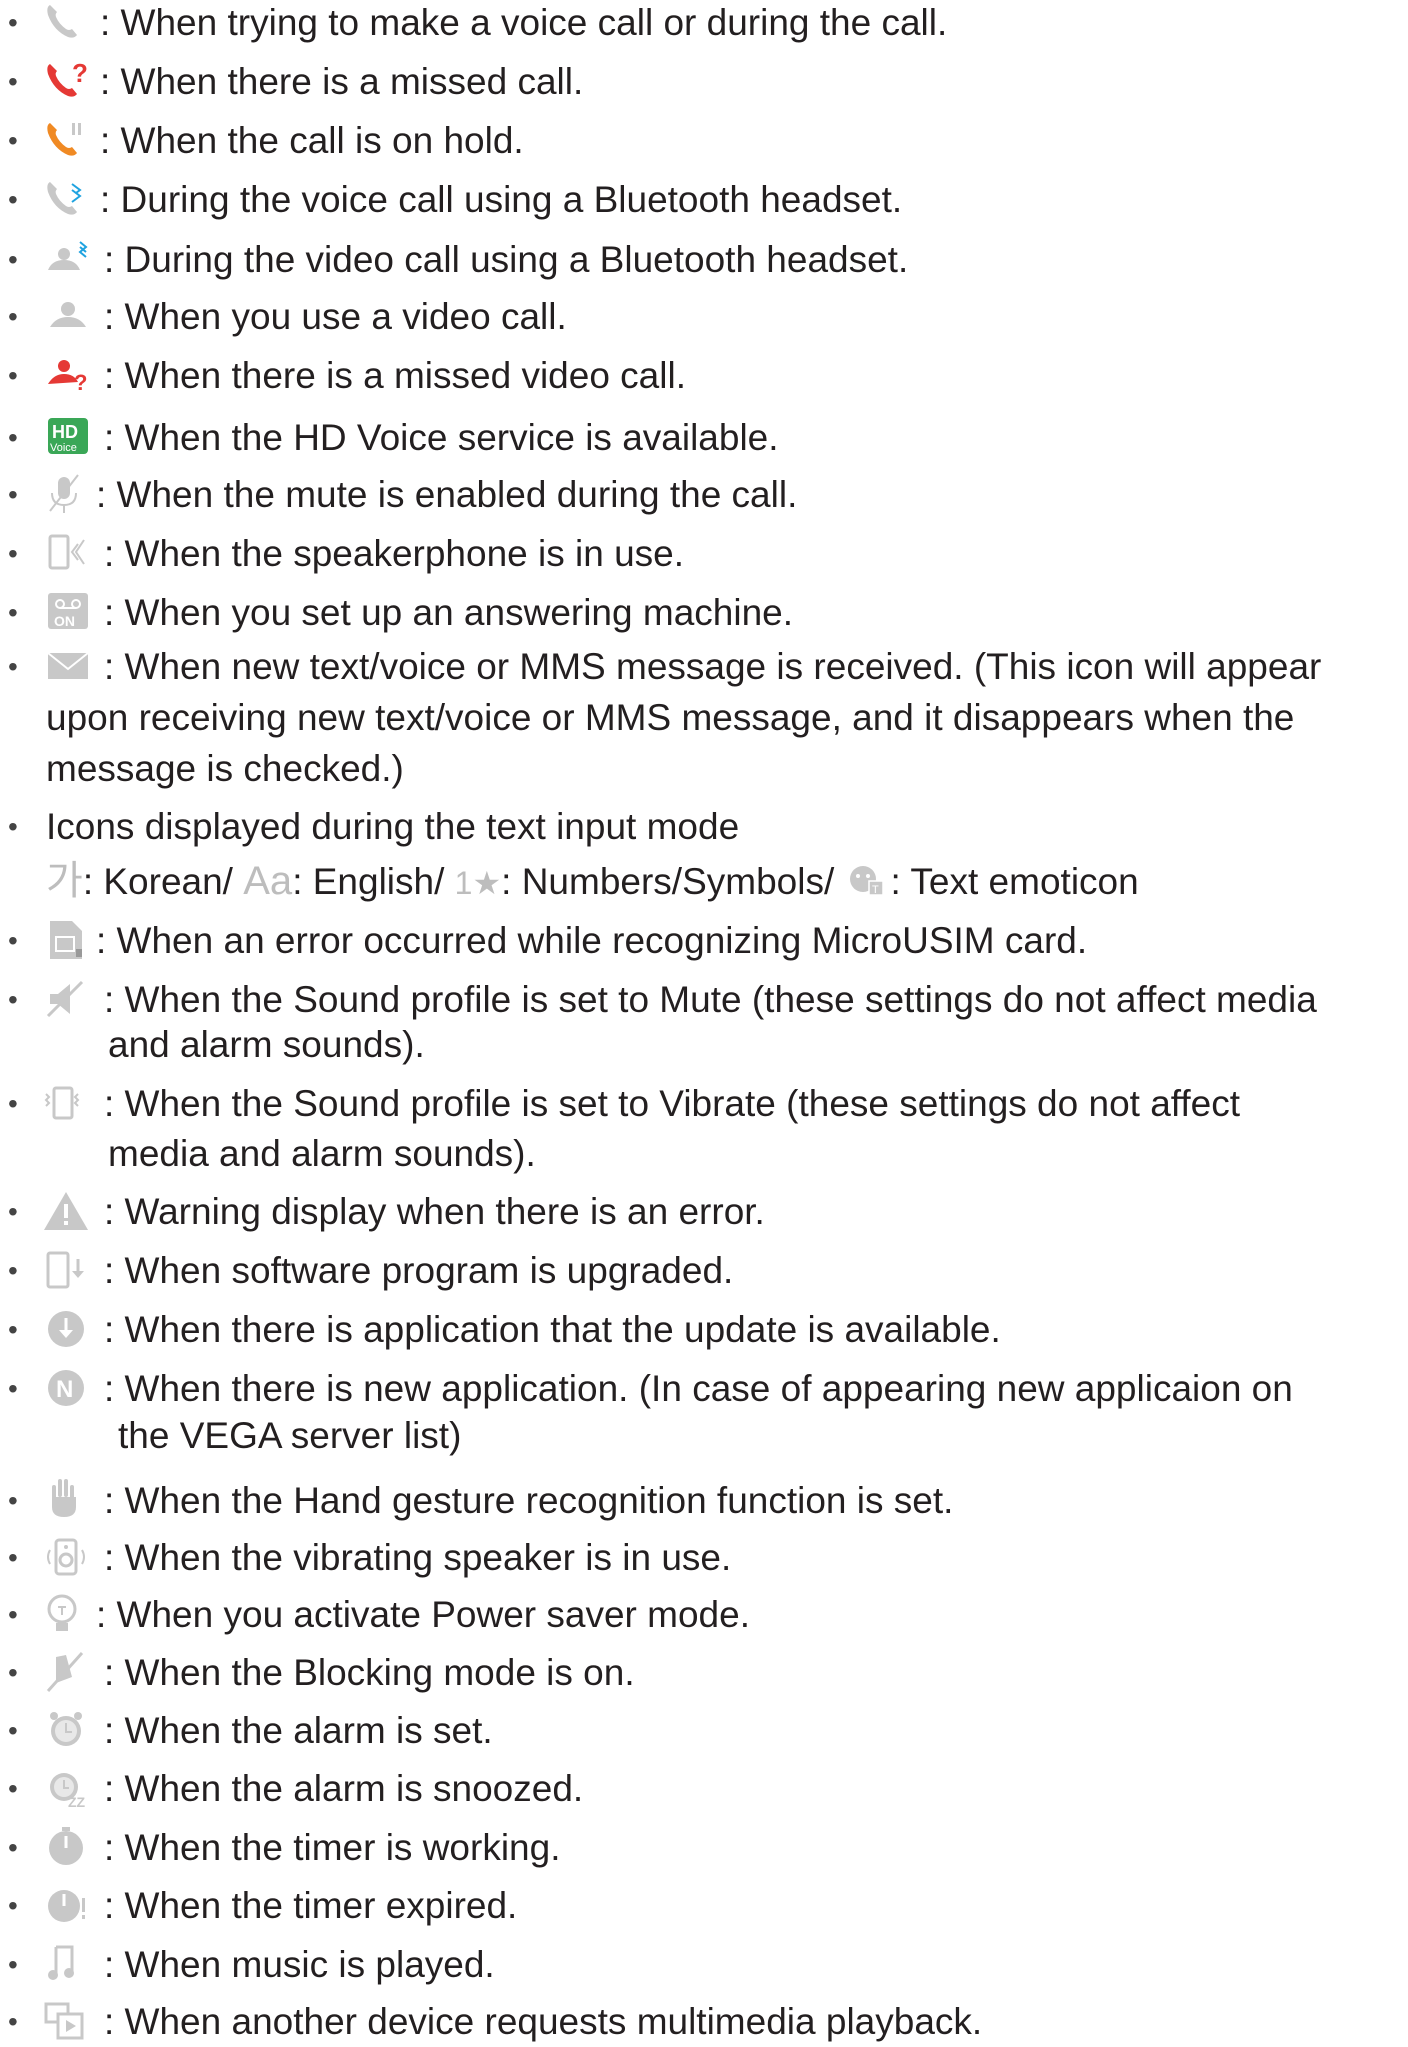  I want to click on message-envelope-icon, so click(70, 666).